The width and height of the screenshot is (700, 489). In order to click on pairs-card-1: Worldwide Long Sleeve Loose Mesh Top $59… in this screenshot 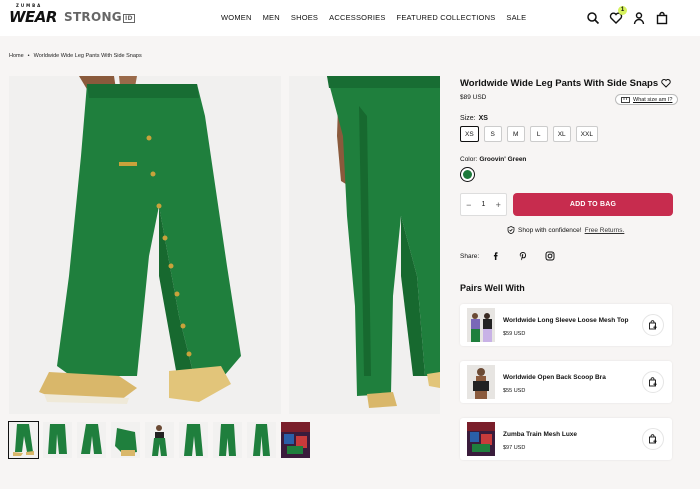, I will do `click(566, 325)`.